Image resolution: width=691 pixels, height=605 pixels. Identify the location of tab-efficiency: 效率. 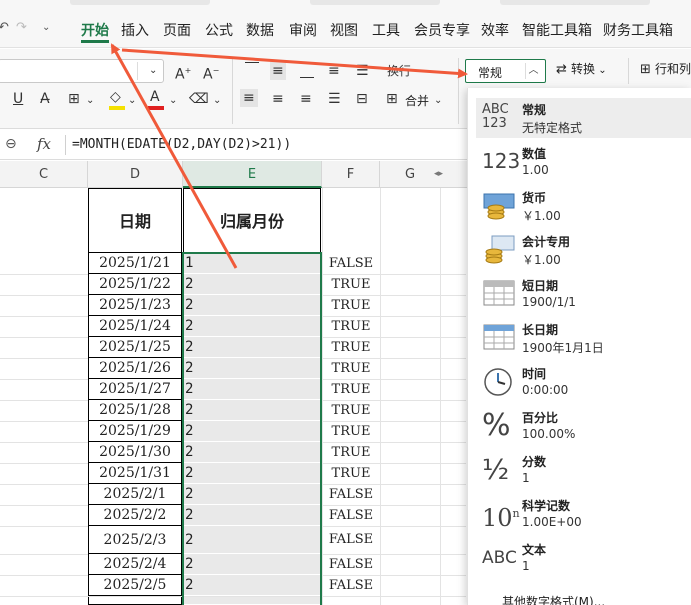
(495, 30).